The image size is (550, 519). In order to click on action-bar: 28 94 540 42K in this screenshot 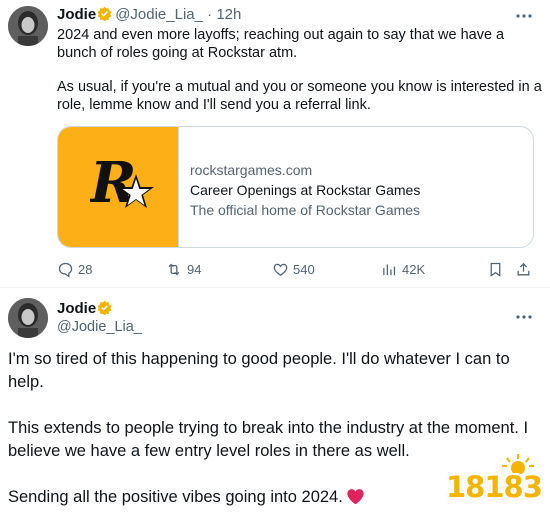, I will do `click(297, 270)`.